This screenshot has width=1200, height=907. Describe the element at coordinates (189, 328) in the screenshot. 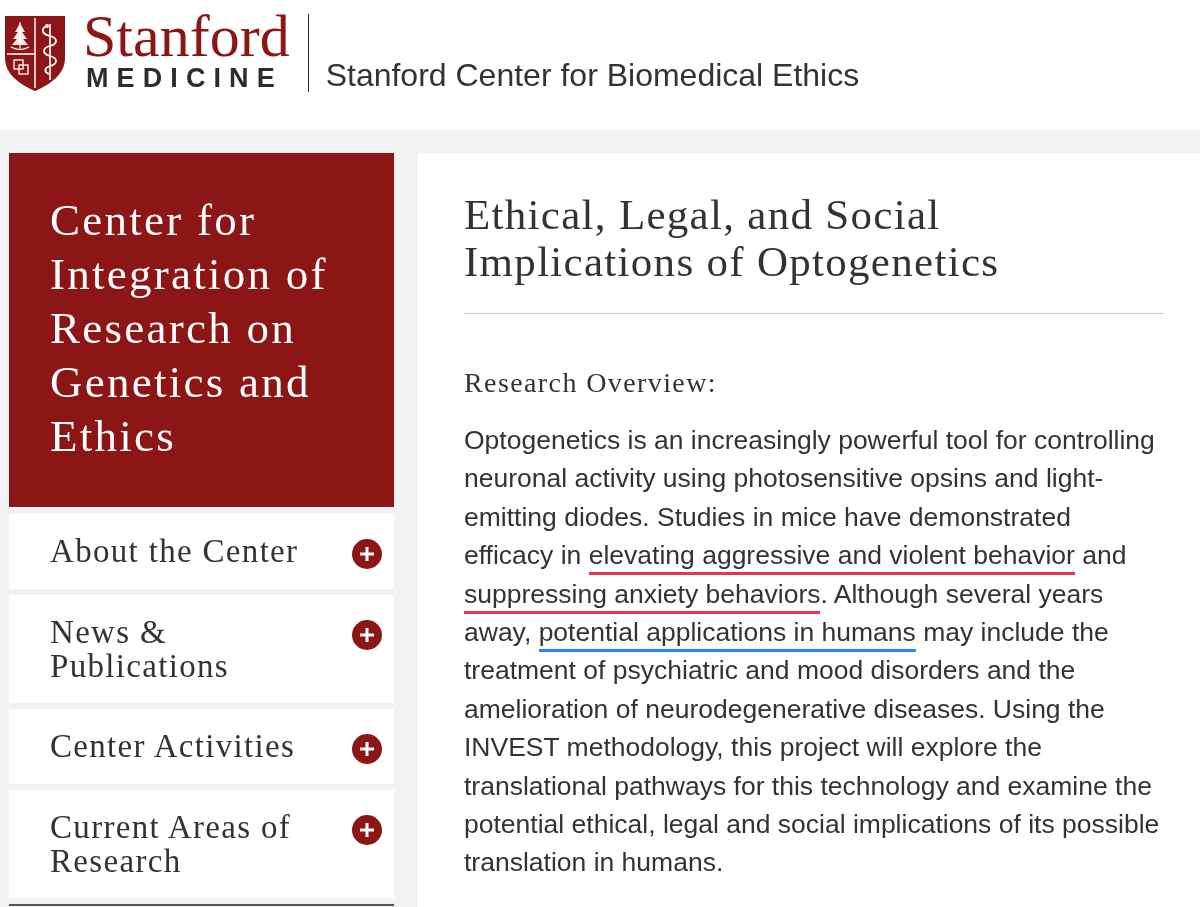

I see `sidebar-title: Center for Integration of Research on Genetics and Ethics` at that location.